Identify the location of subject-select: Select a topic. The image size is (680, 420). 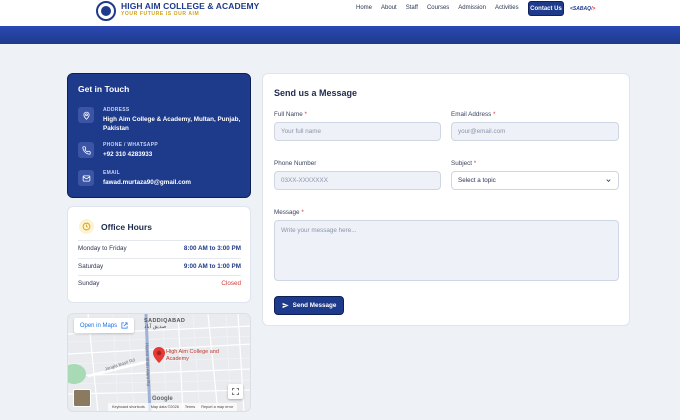
(535, 180).